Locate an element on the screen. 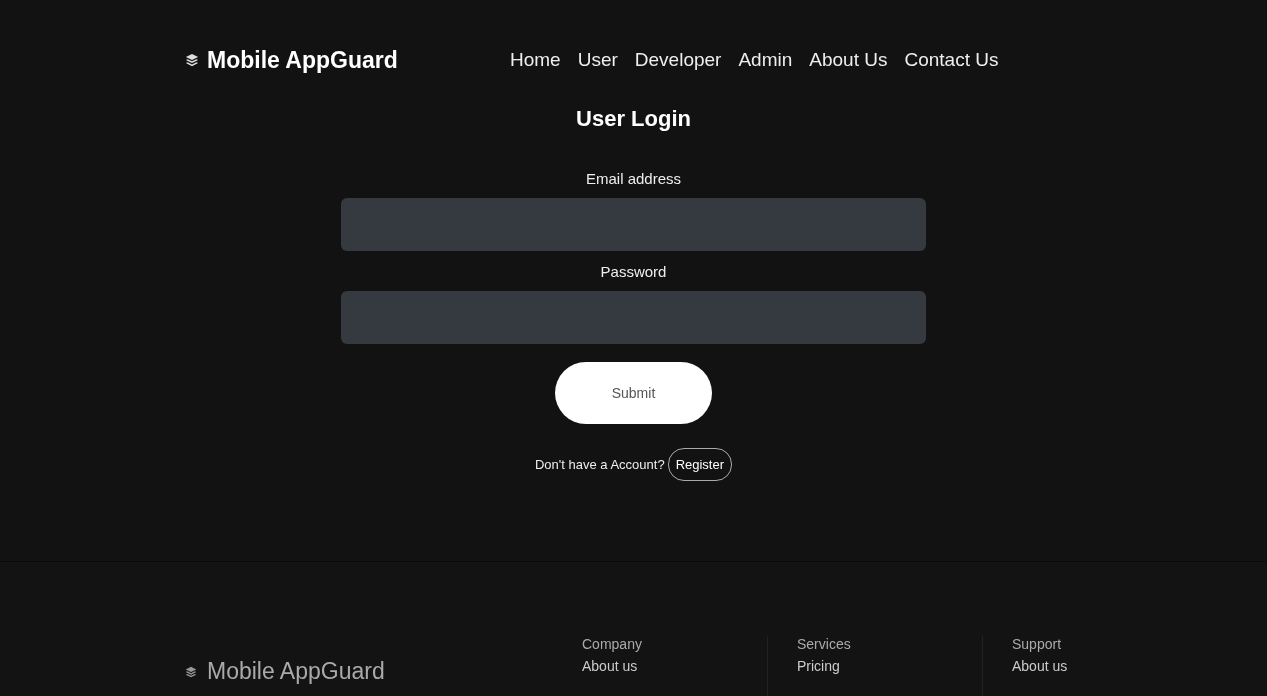  register-button: Register is located at coordinates (700, 464).